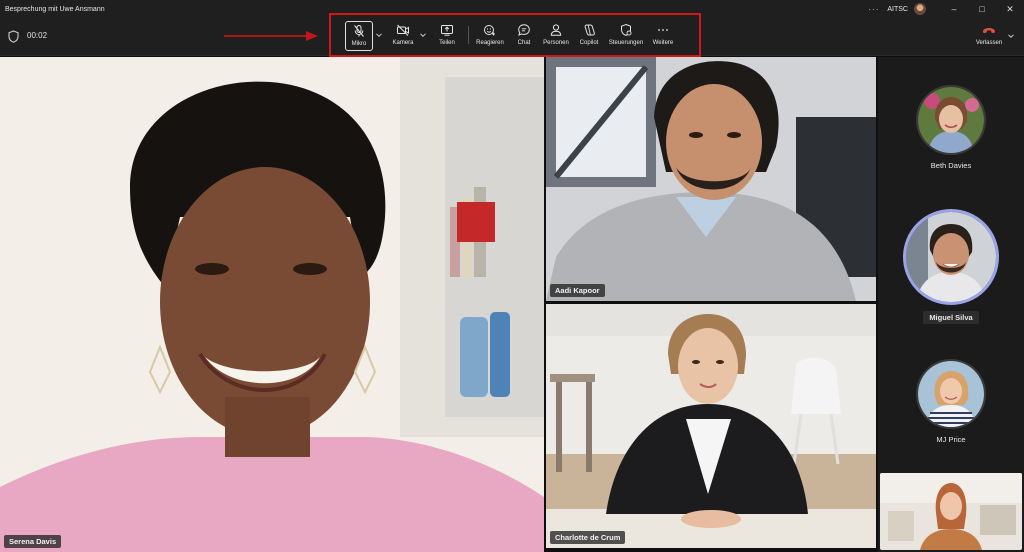 The height and width of the screenshot is (552, 1024). I want to click on people-button: Personen, so click(556, 36).